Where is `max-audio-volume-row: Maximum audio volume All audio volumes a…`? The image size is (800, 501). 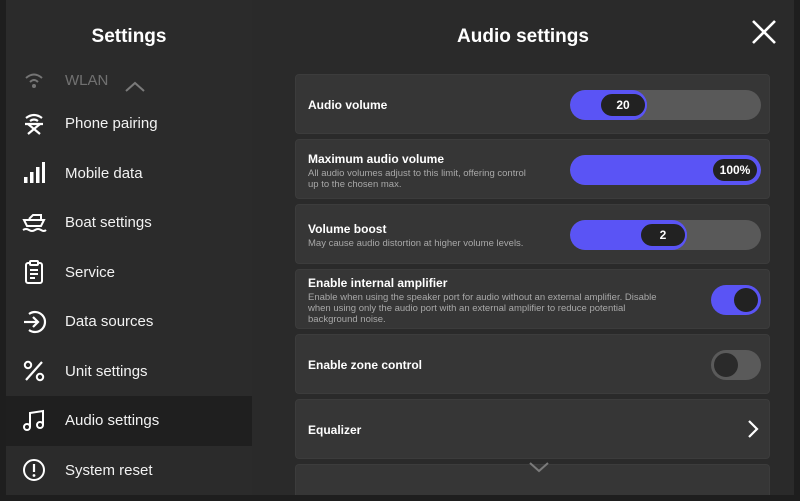 max-audio-volume-row: Maximum audio volume All audio volumes a… is located at coordinates (532, 169).